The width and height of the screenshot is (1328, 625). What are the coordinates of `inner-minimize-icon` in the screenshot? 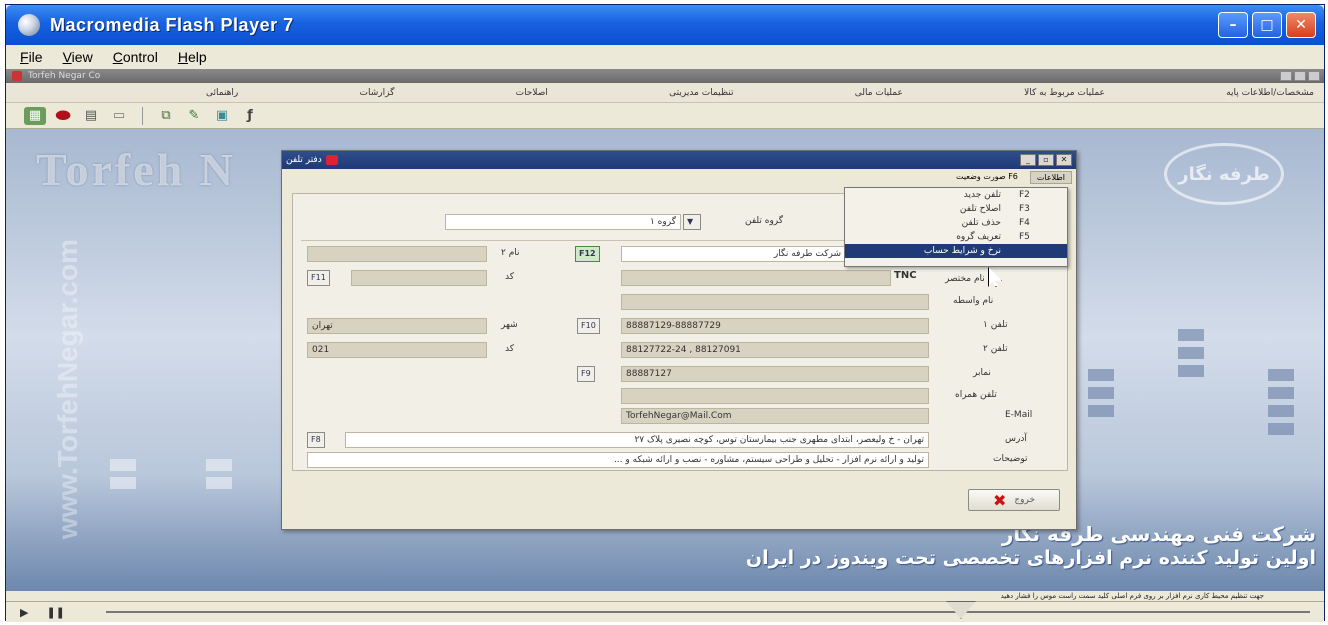 It's located at (1286, 76).